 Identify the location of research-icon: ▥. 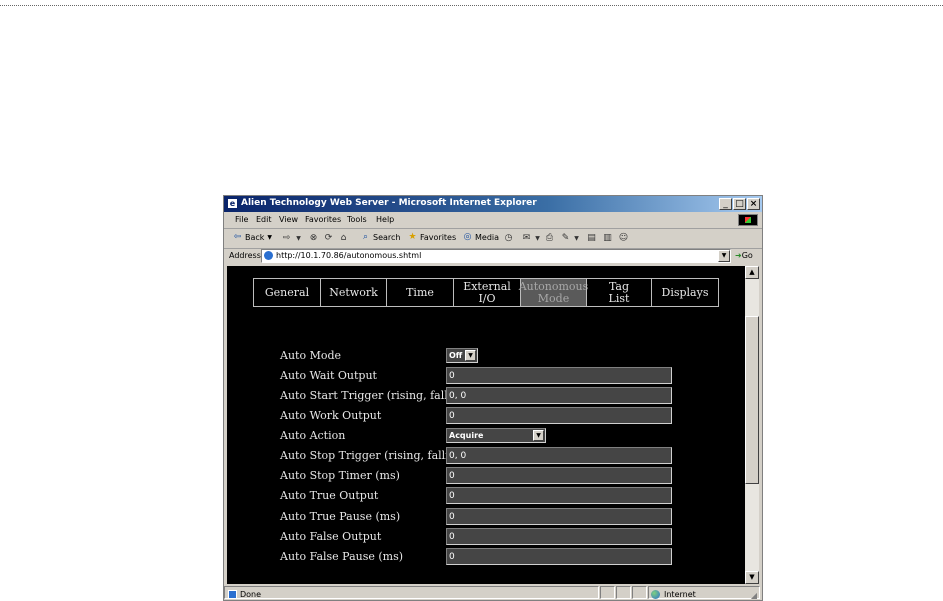
(607, 238).